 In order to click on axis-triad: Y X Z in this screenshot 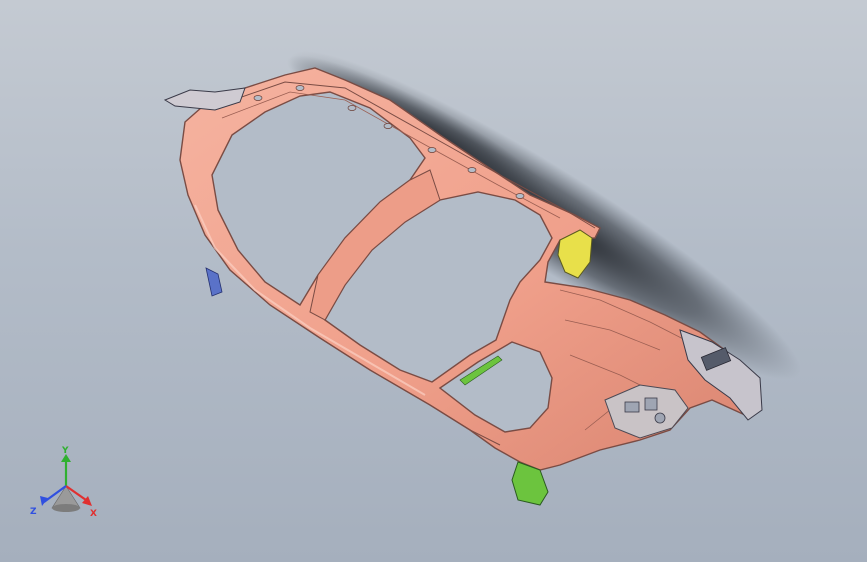, I will do `click(66, 486)`.